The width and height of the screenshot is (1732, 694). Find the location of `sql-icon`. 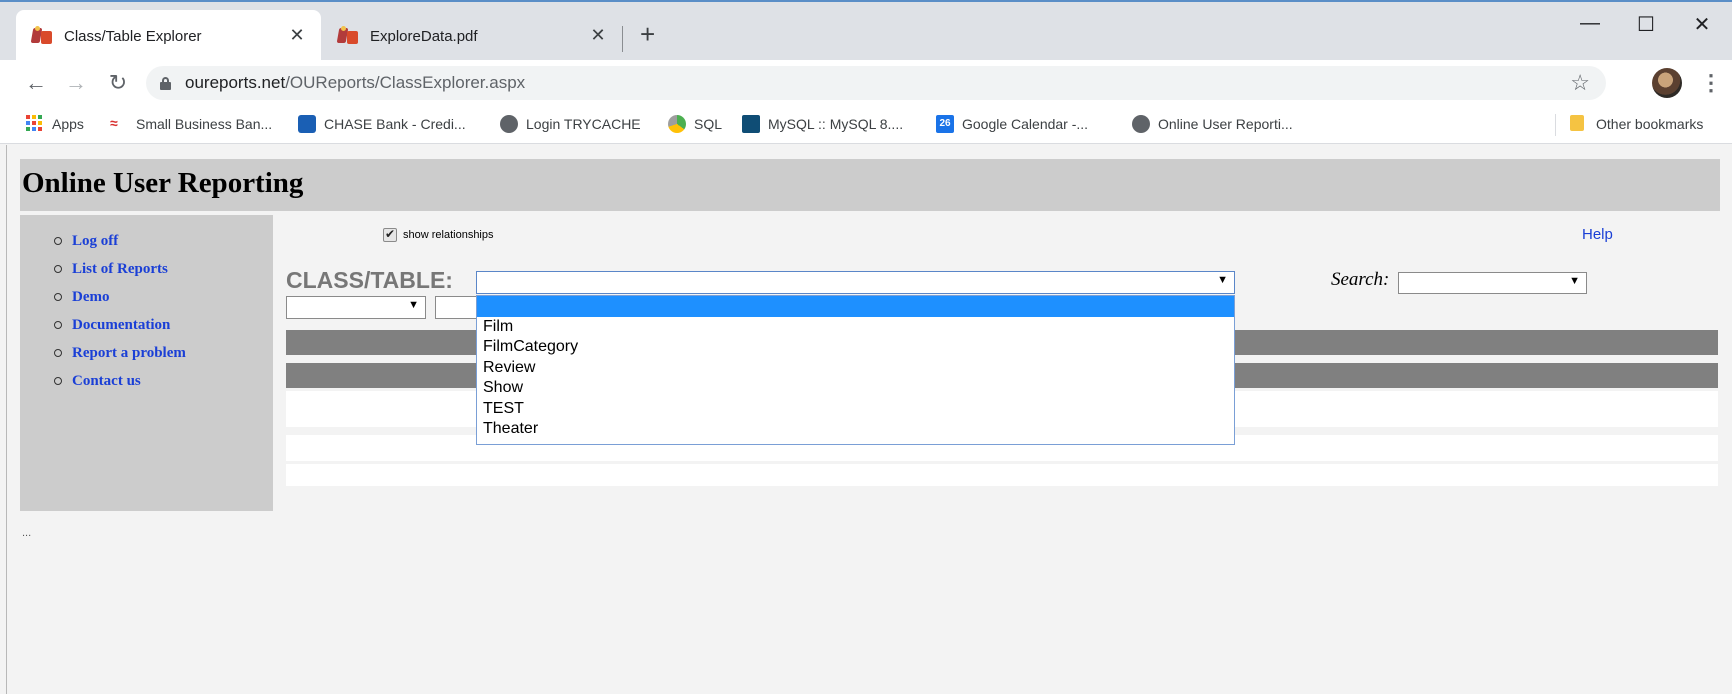

sql-icon is located at coordinates (677, 124).